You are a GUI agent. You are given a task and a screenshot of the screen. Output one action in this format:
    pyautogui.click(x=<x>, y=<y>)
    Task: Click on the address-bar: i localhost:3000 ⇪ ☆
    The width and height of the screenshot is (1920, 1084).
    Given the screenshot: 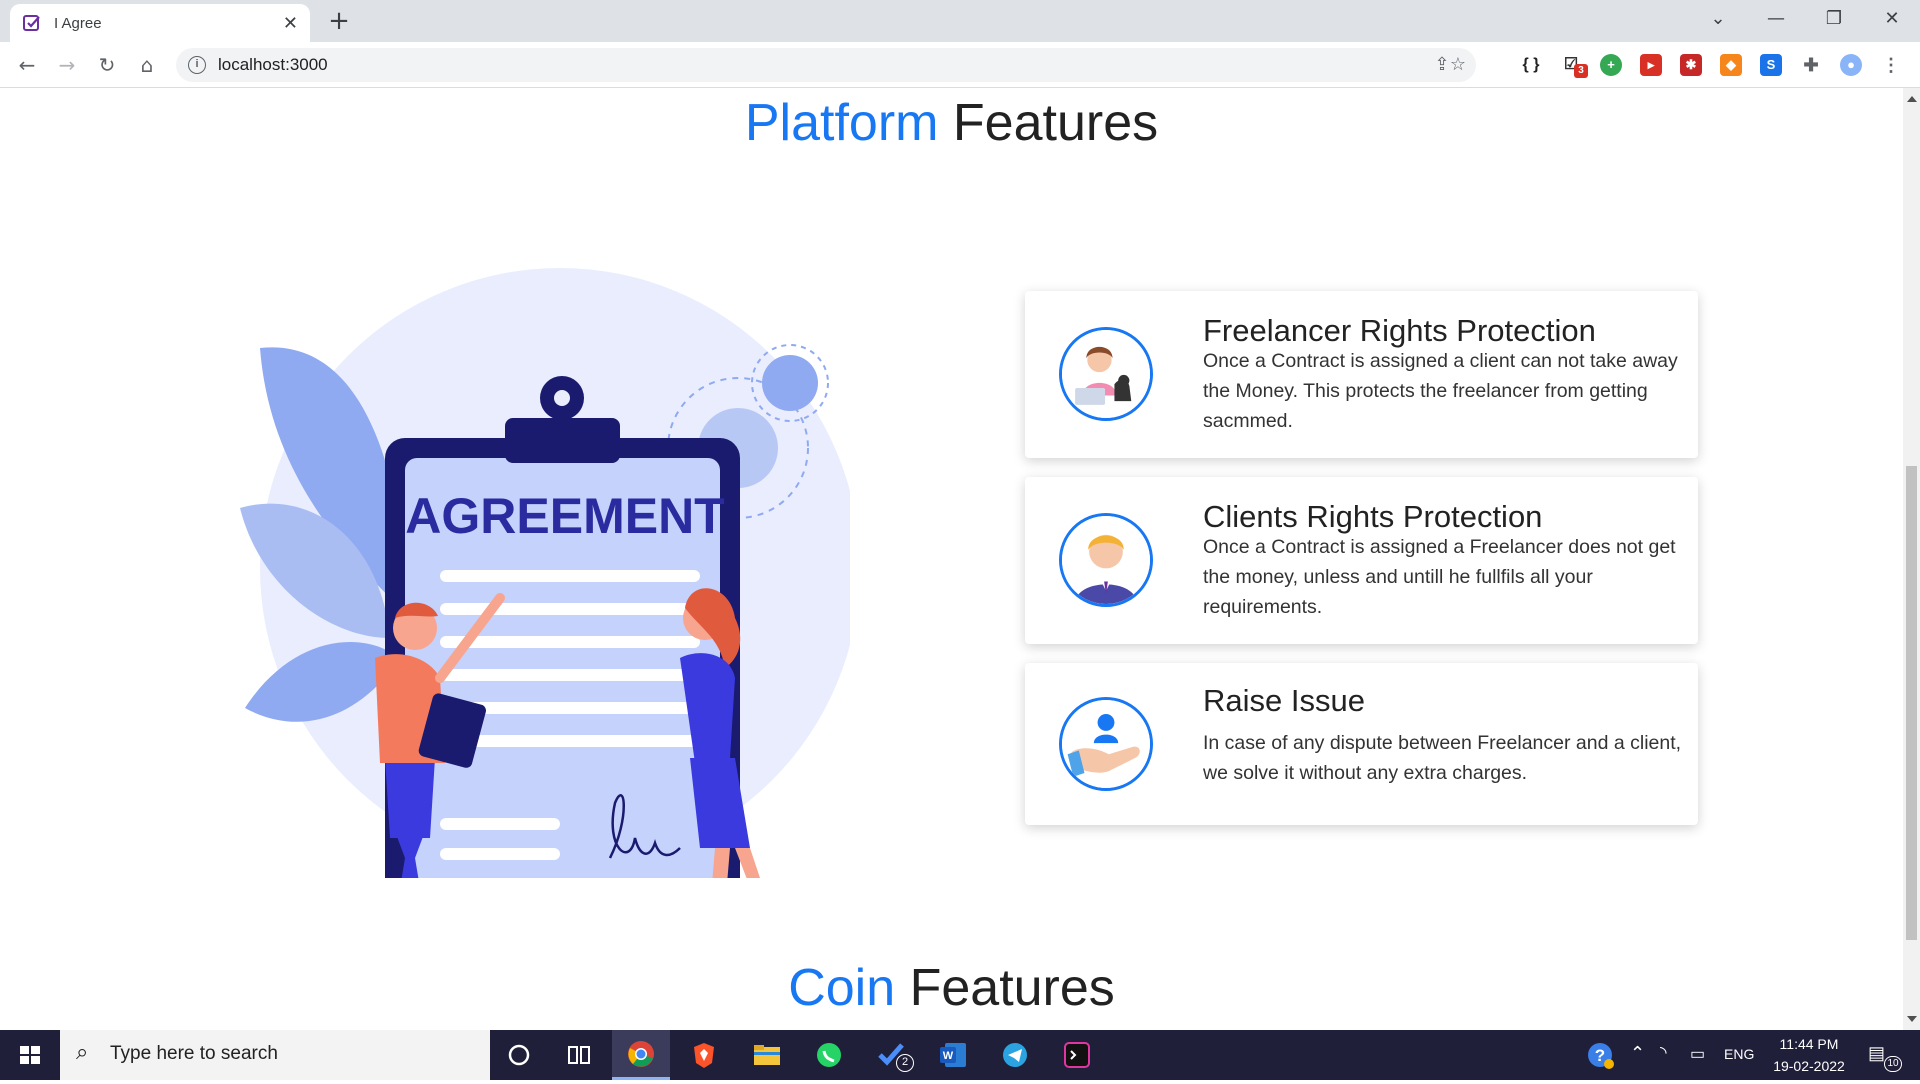 What is the action you would take?
    pyautogui.click(x=826, y=65)
    